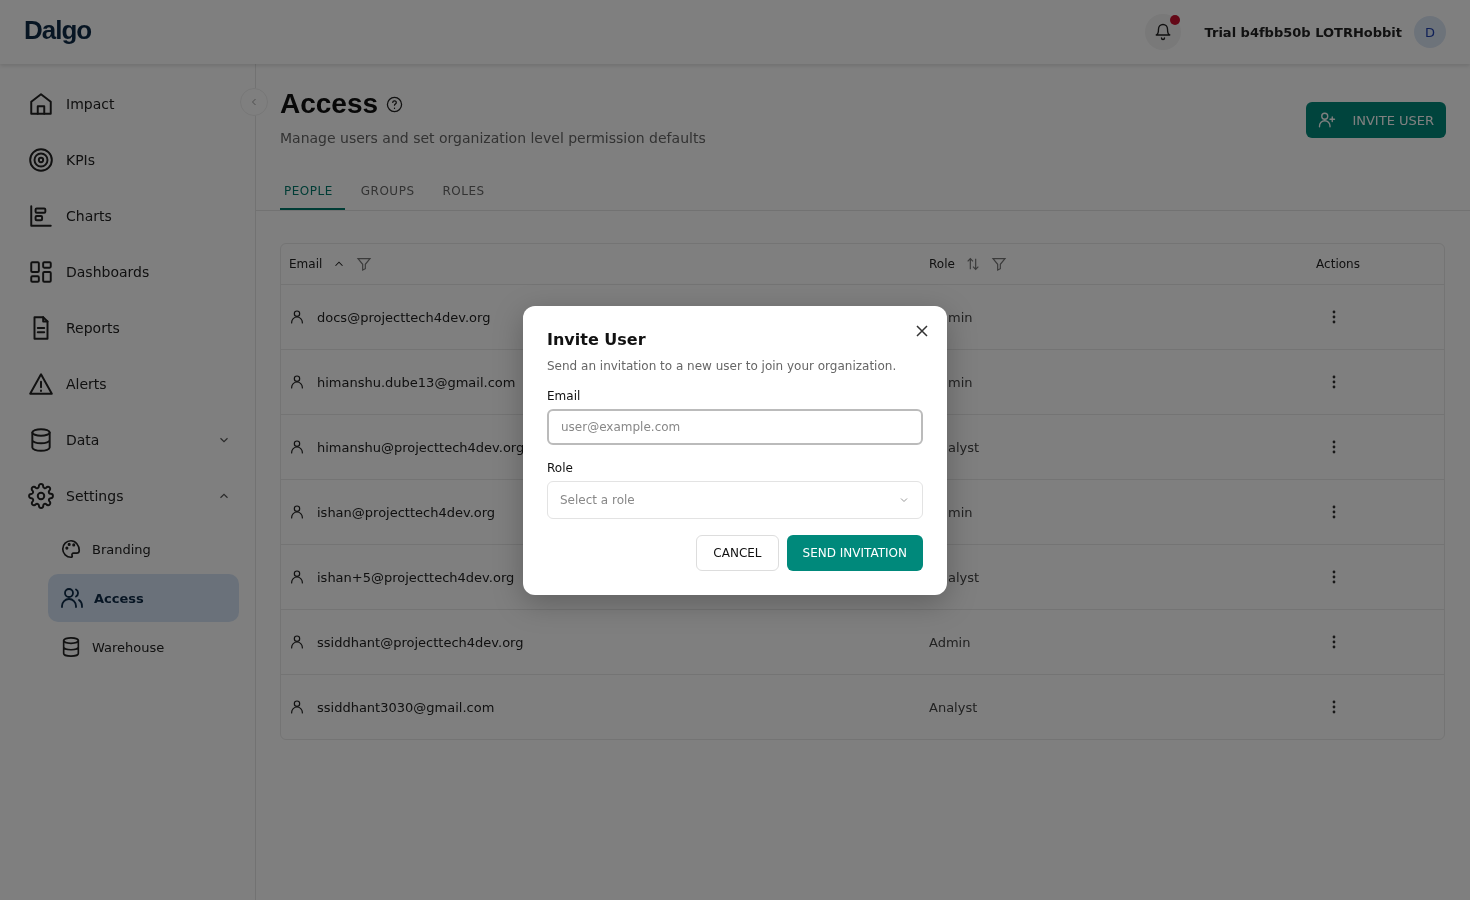 The image size is (1470, 900). What do you see at coordinates (1338, 264) in the screenshot?
I see `column-header: Actions` at bounding box center [1338, 264].